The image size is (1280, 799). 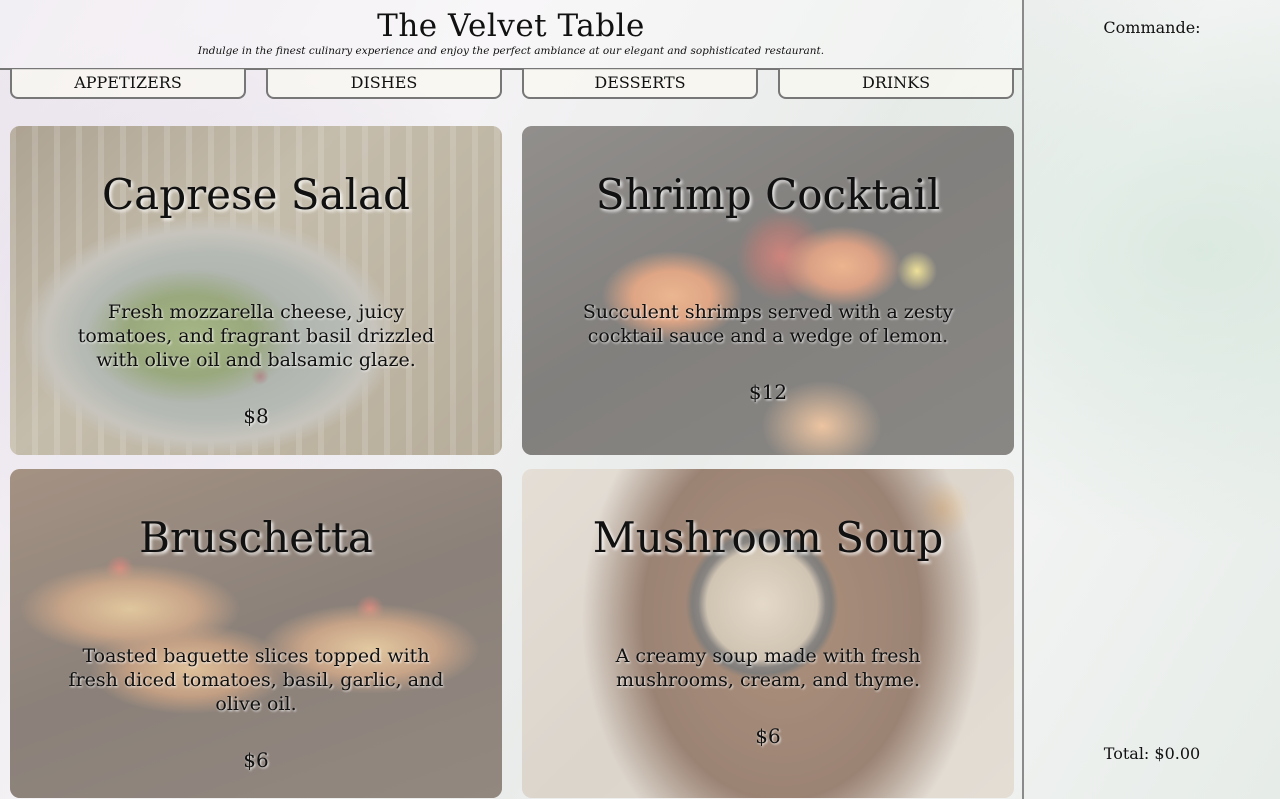 I want to click on menu-item-name: Bruschetta, so click(x=256, y=537).